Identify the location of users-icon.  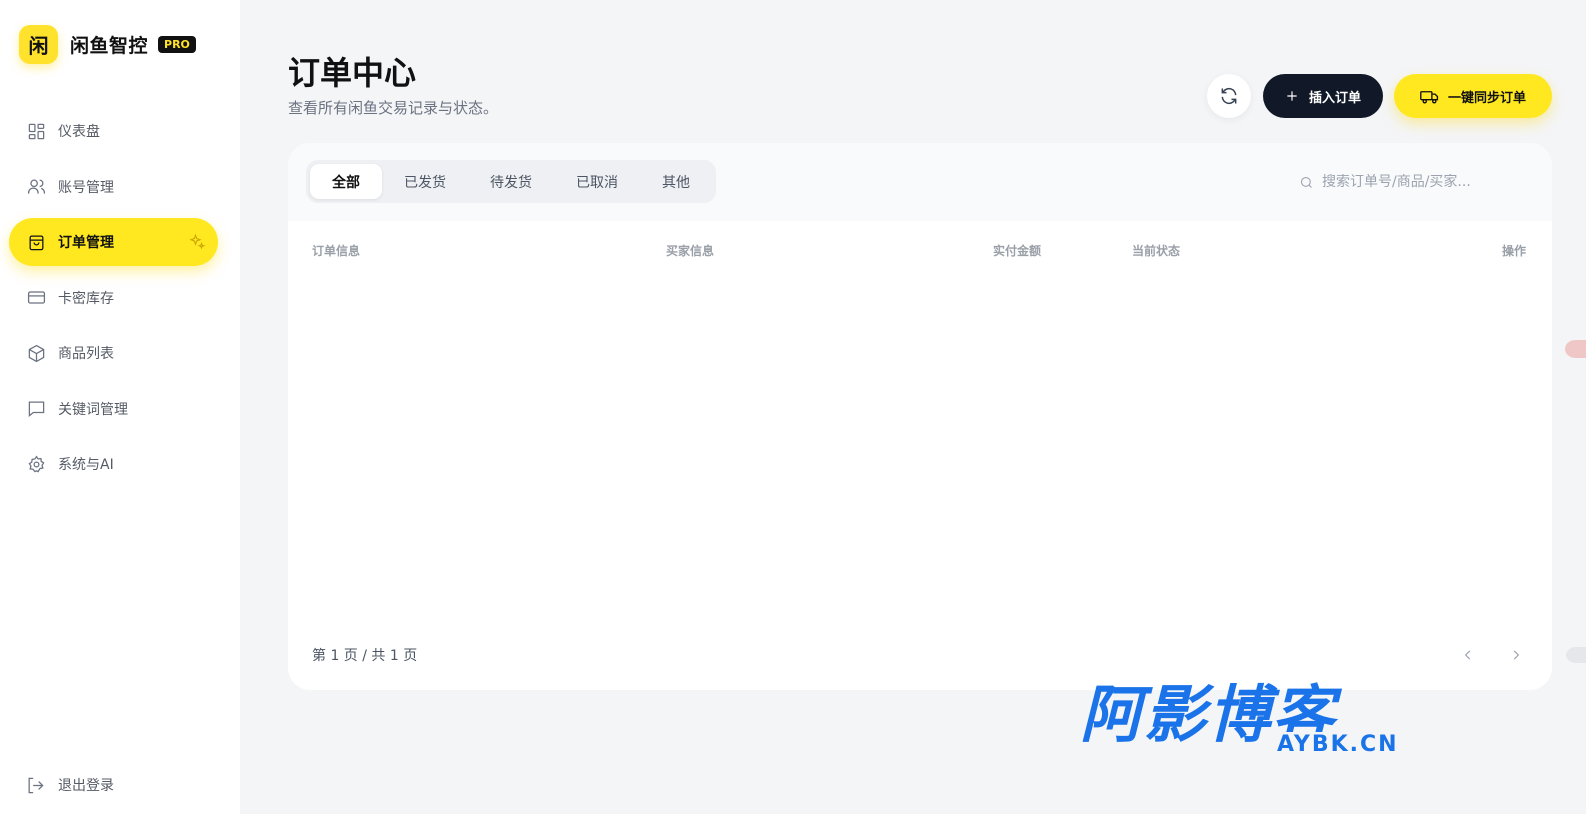
(36, 187).